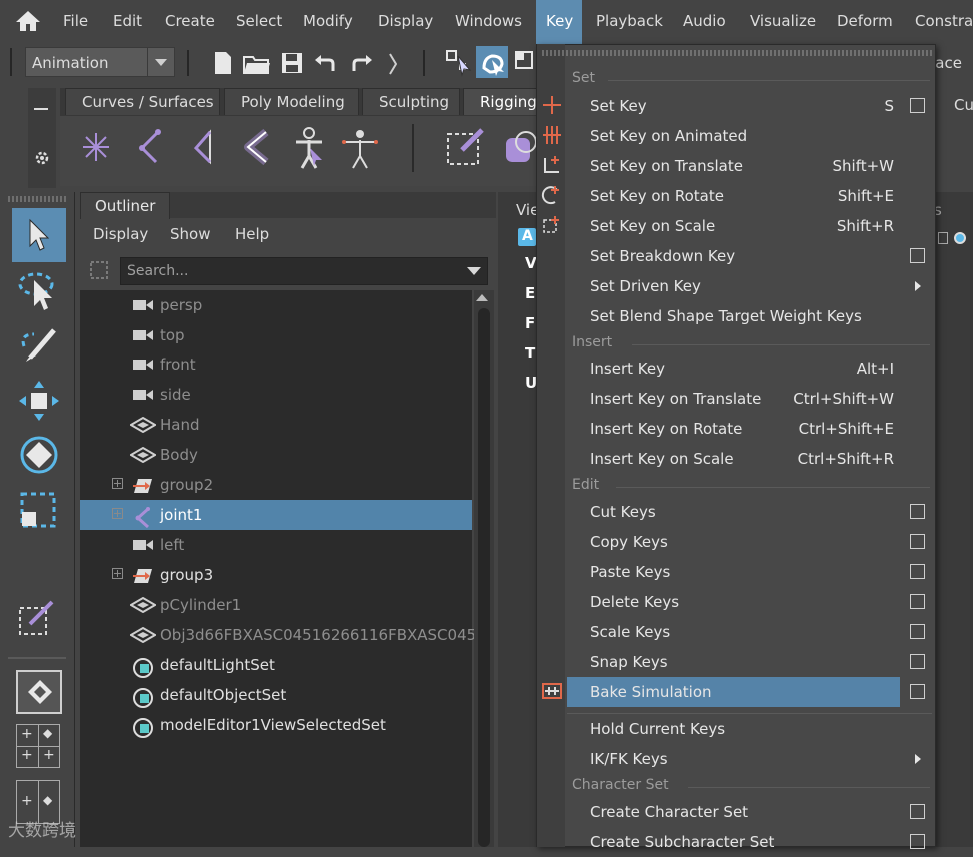 The image size is (973, 857). Describe the element at coordinates (411, 101) in the screenshot. I see `tab-sculpting: Sculpting` at that location.